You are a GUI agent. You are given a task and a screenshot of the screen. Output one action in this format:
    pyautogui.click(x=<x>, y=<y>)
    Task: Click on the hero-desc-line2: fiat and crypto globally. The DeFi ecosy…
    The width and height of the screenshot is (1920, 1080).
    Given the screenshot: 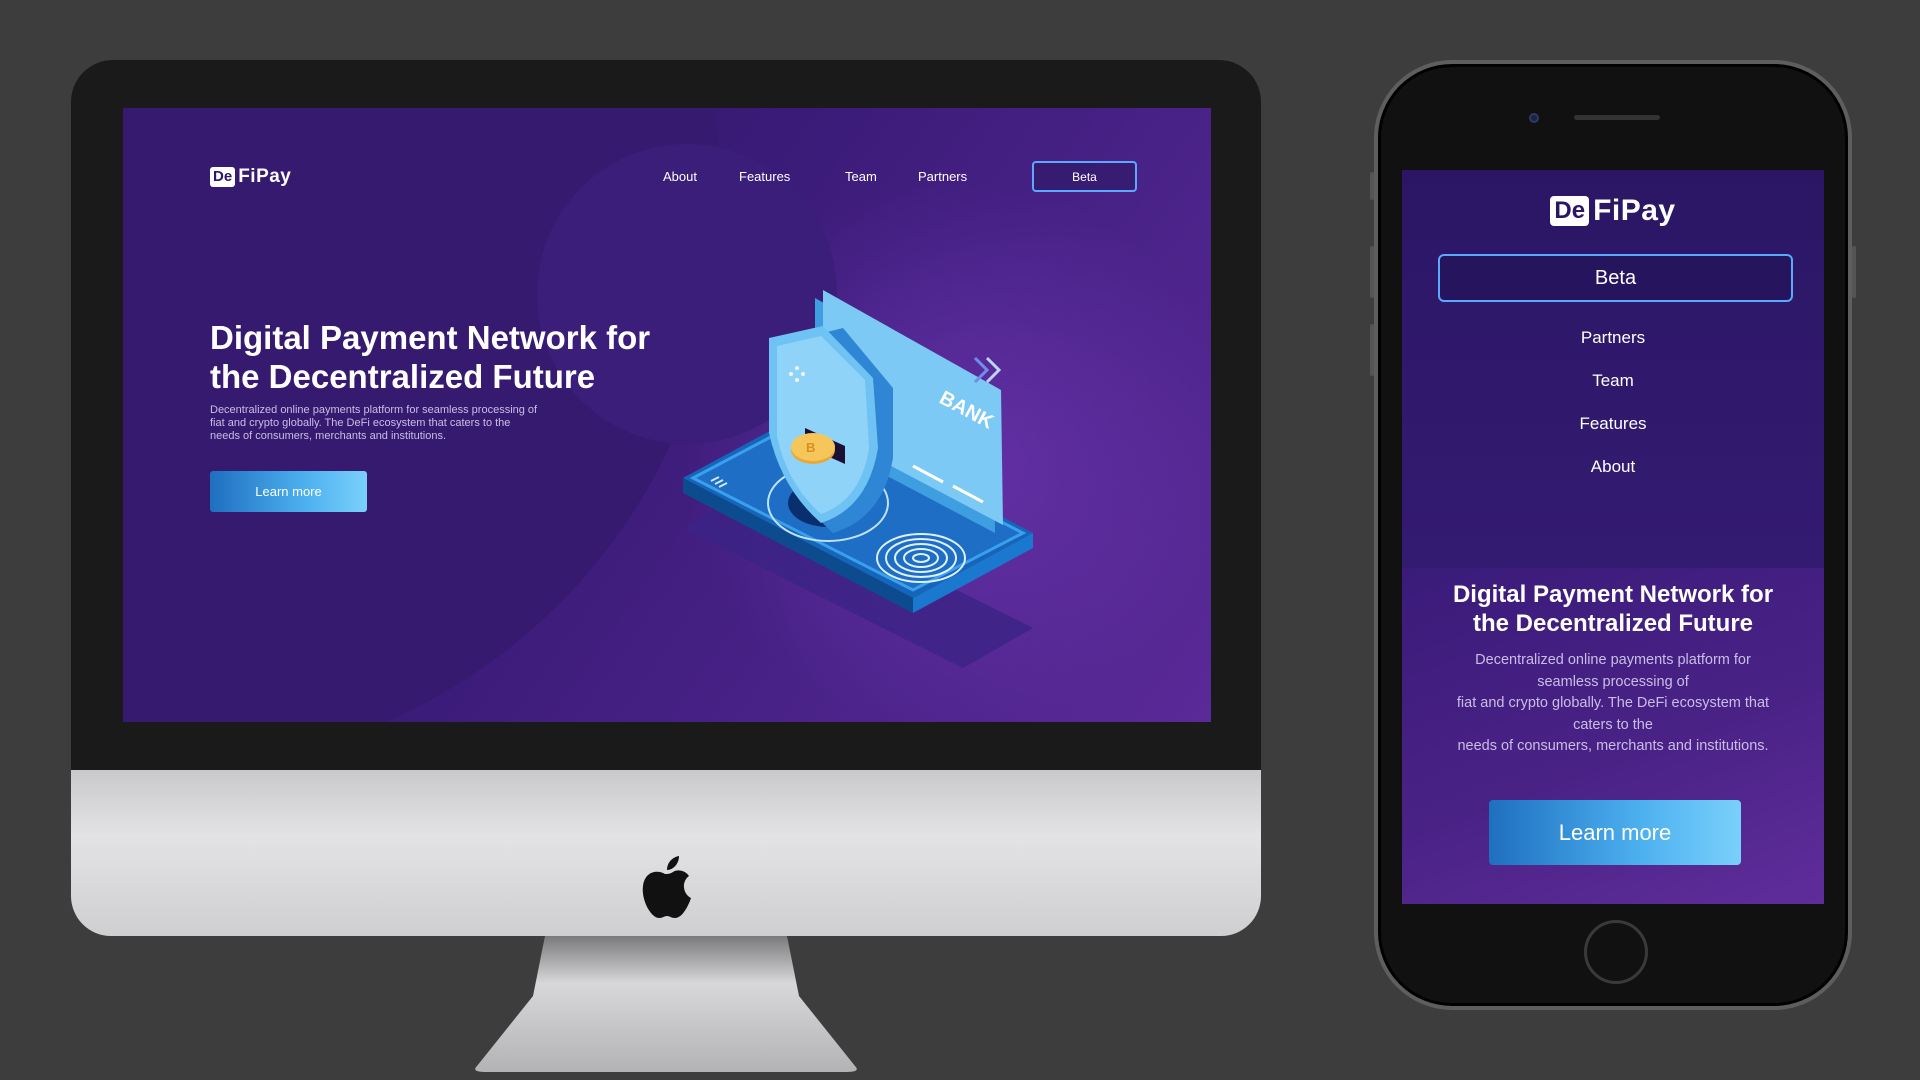 What is the action you would take?
    pyautogui.click(x=360, y=423)
    